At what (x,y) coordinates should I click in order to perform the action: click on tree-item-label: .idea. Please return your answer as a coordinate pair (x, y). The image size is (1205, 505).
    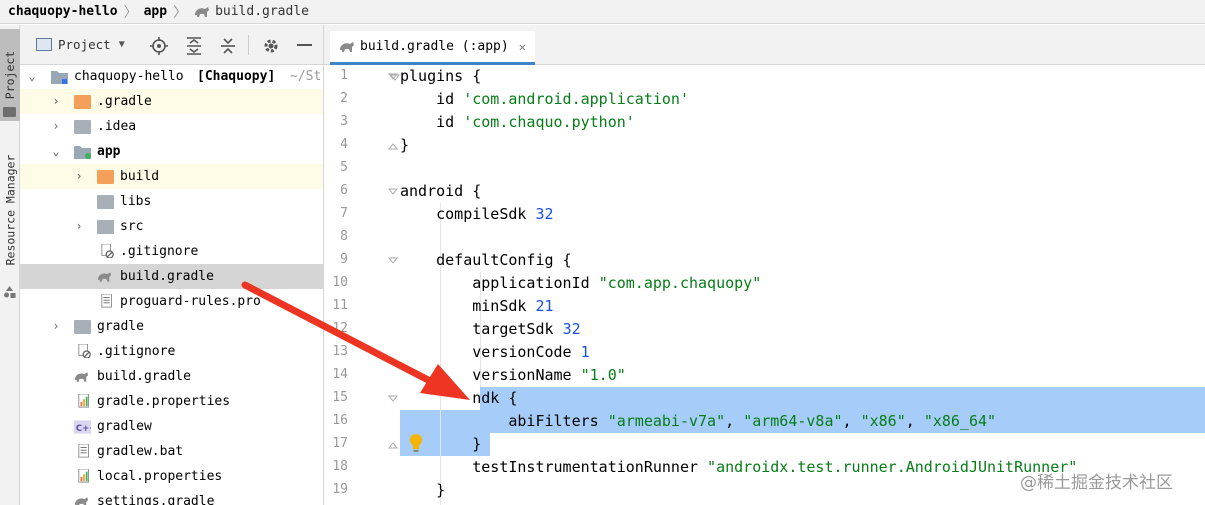
    Looking at the image, I should click on (117, 126).